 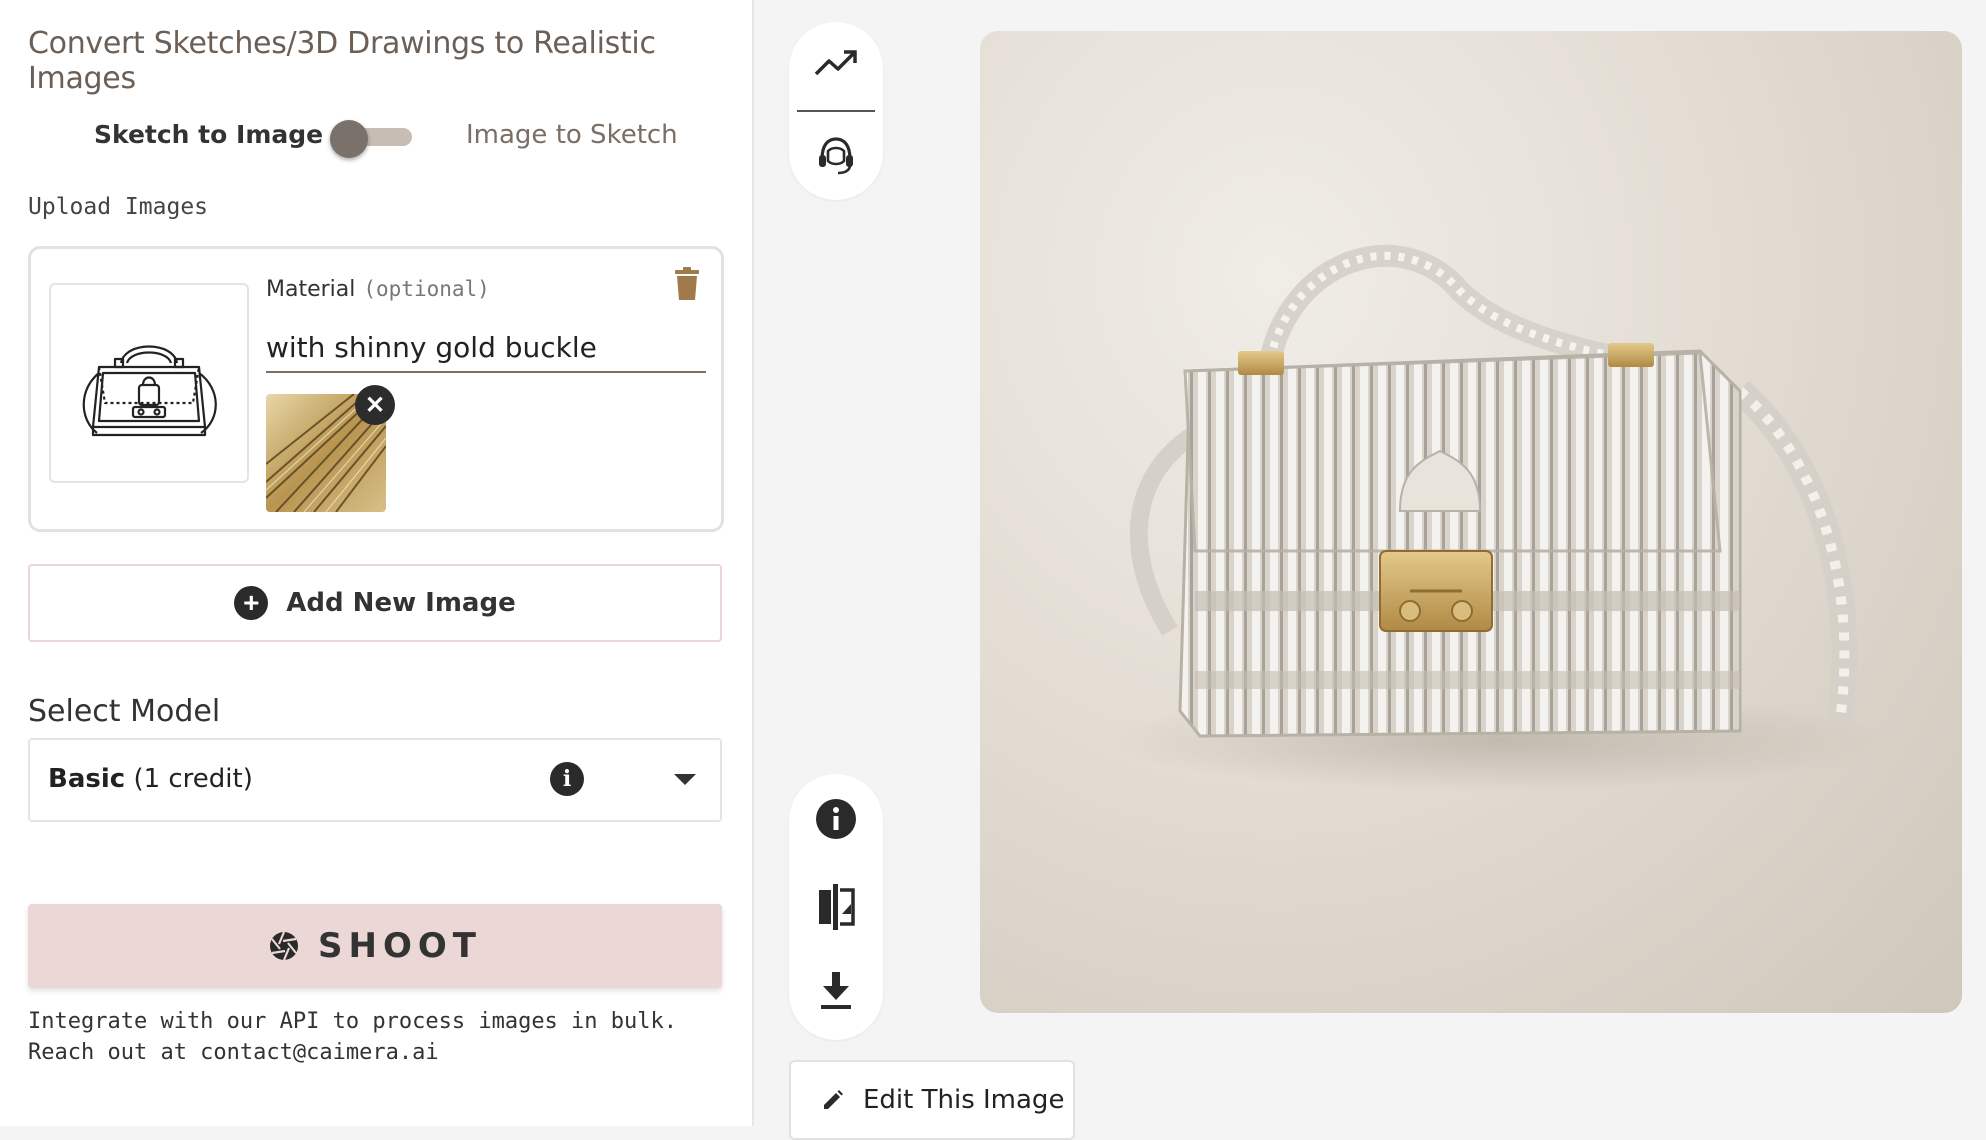 I want to click on remove-material-image-button: ✕, so click(x=375, y=405).